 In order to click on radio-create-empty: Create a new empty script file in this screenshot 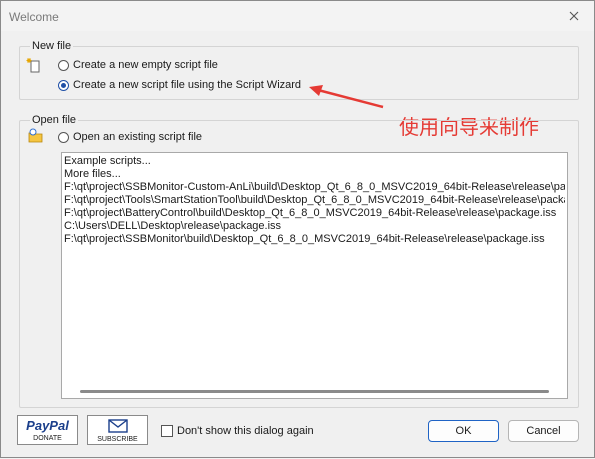, I will do `click(138, 65)`.